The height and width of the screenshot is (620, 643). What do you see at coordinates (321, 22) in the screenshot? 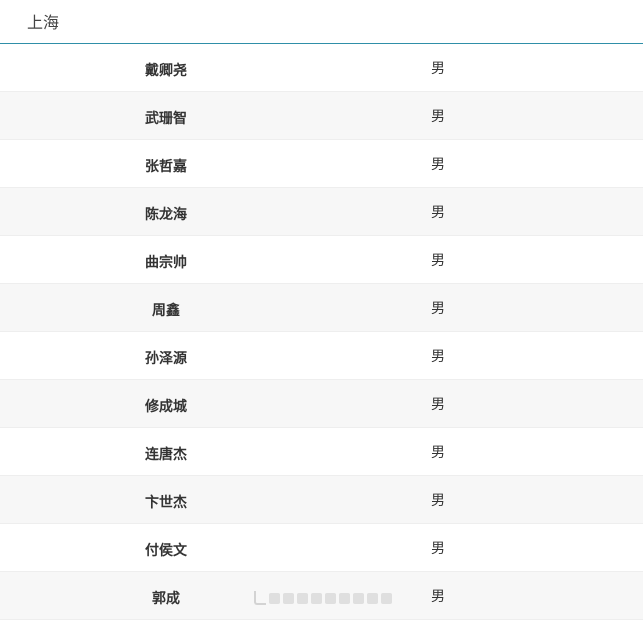
I see `team-header: 上海` at bounding box center [321, 22].